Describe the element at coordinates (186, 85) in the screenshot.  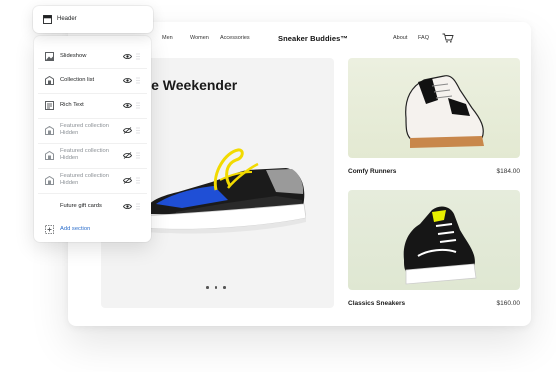
I see `hero-title: The Weekender` at that location.